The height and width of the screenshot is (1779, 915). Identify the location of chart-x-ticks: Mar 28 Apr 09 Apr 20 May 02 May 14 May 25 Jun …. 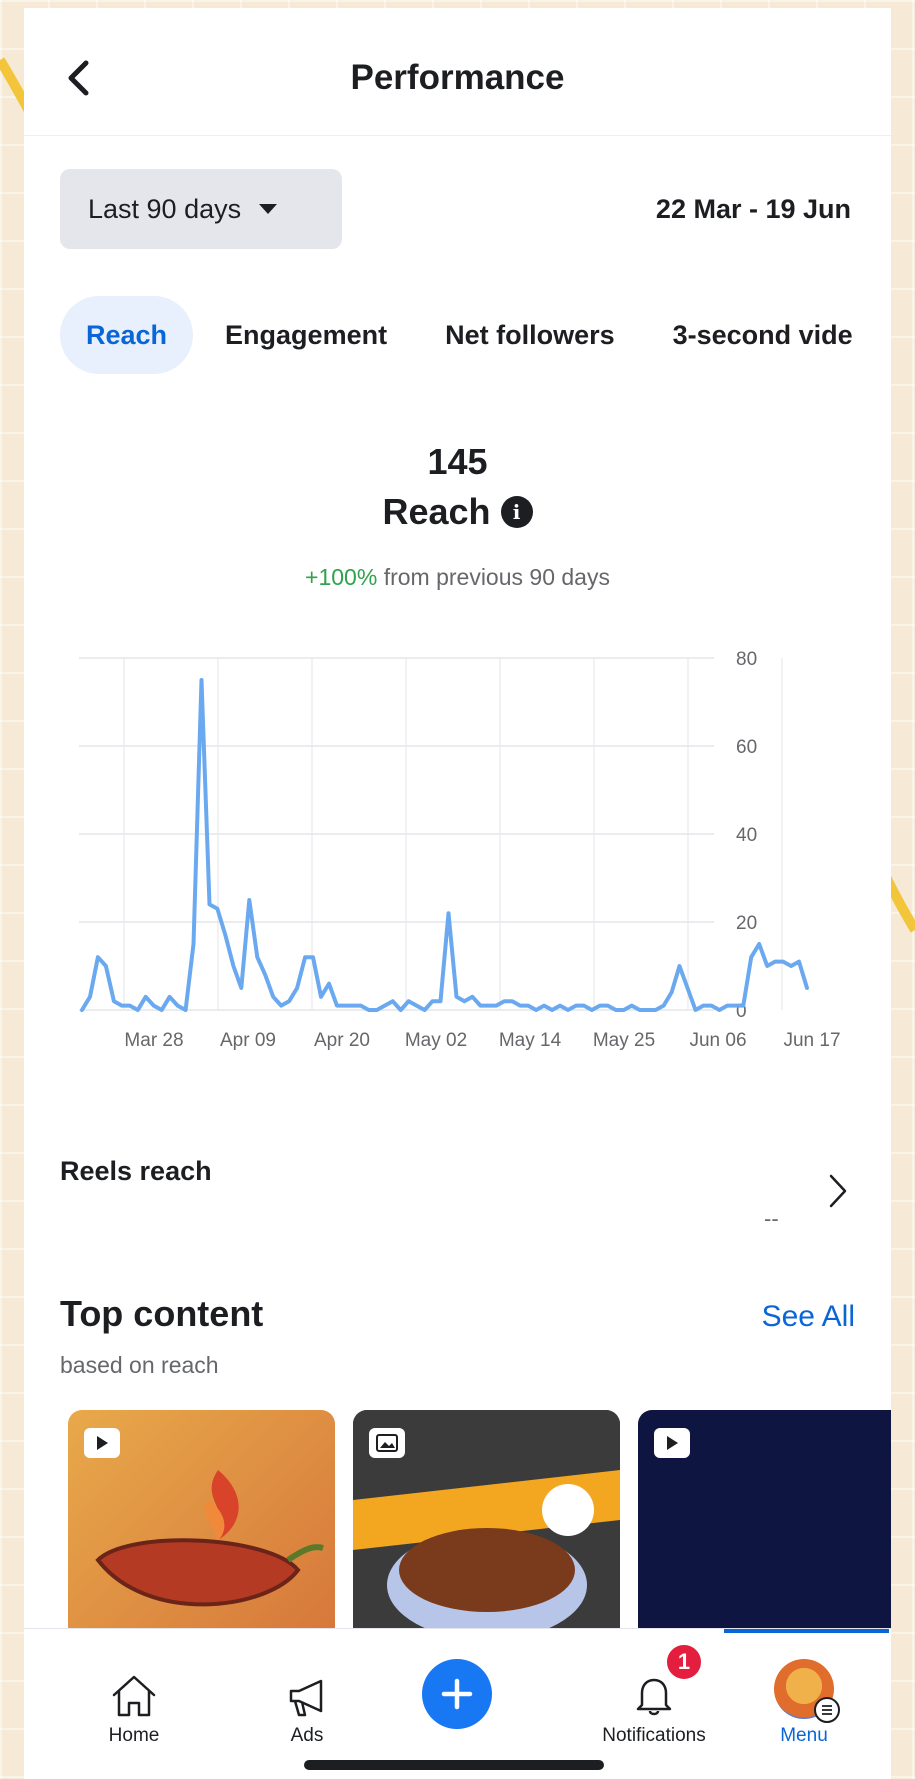
(482, 1040).